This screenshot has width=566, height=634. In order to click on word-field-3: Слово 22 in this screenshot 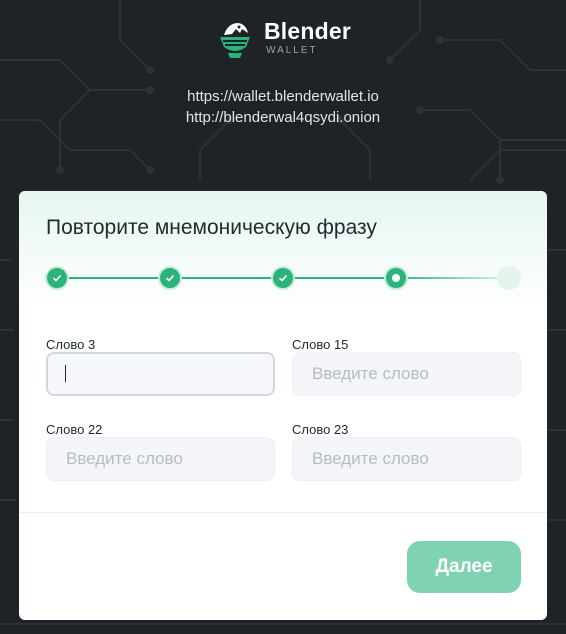, I will do `click(160, 451)`.